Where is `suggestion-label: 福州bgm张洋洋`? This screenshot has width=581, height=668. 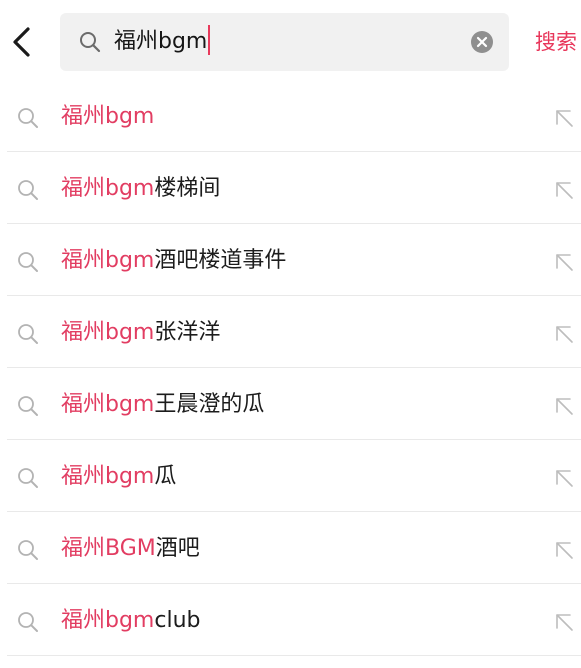 suggestion-label: 福州bgm张洋洋 is located at coordinates (140, 333).